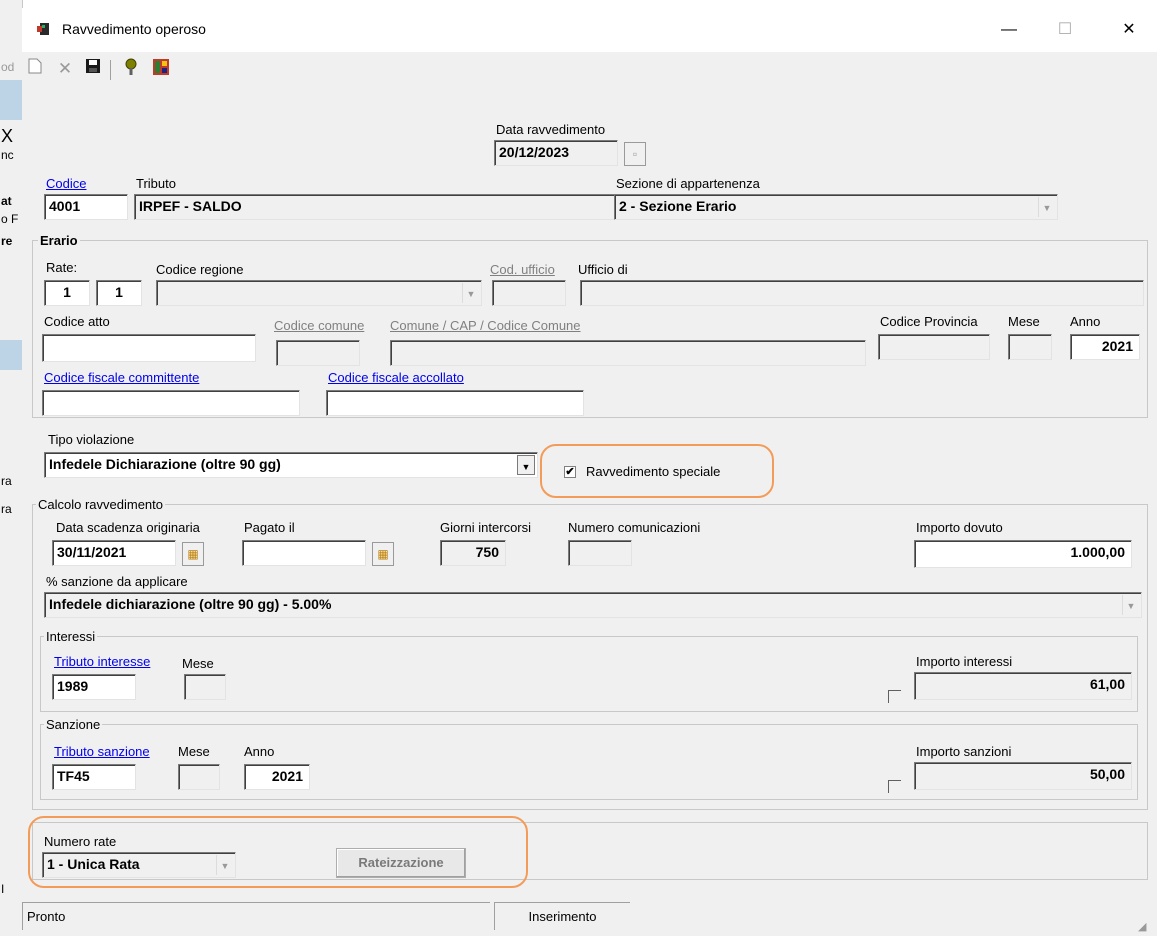 Image resolution: width=1157 pixels, height=936 pixels. Describe the element at coordinates (8, 67) in the screenshot. I see `bg-text: od` at that location.